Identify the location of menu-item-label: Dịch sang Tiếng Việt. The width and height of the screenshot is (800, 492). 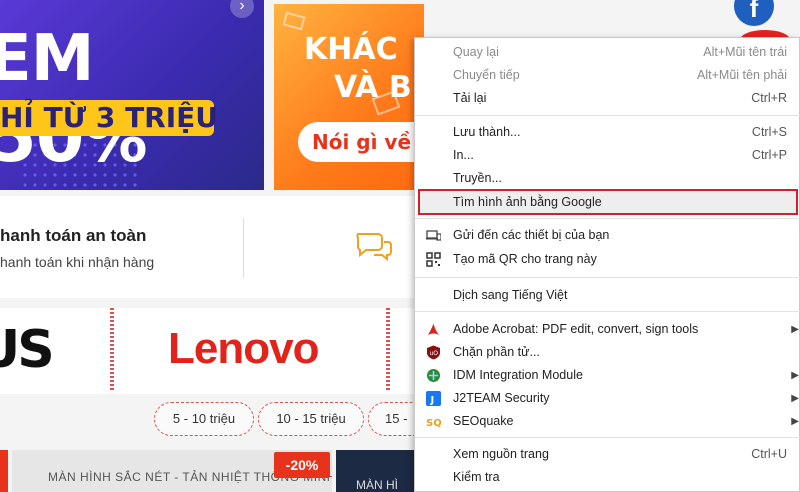
(510, 295).